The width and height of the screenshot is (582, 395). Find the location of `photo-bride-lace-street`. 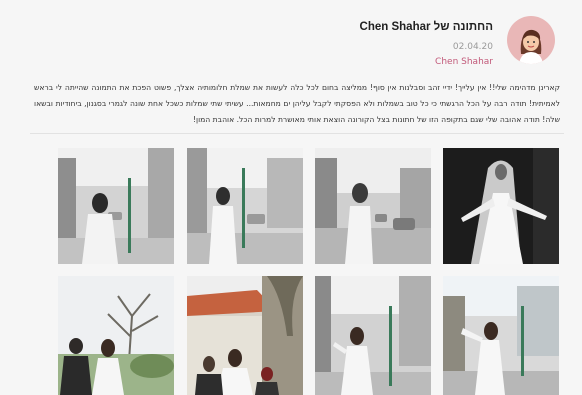

photo-bride-lace-street is located at coordinates (373, 206).